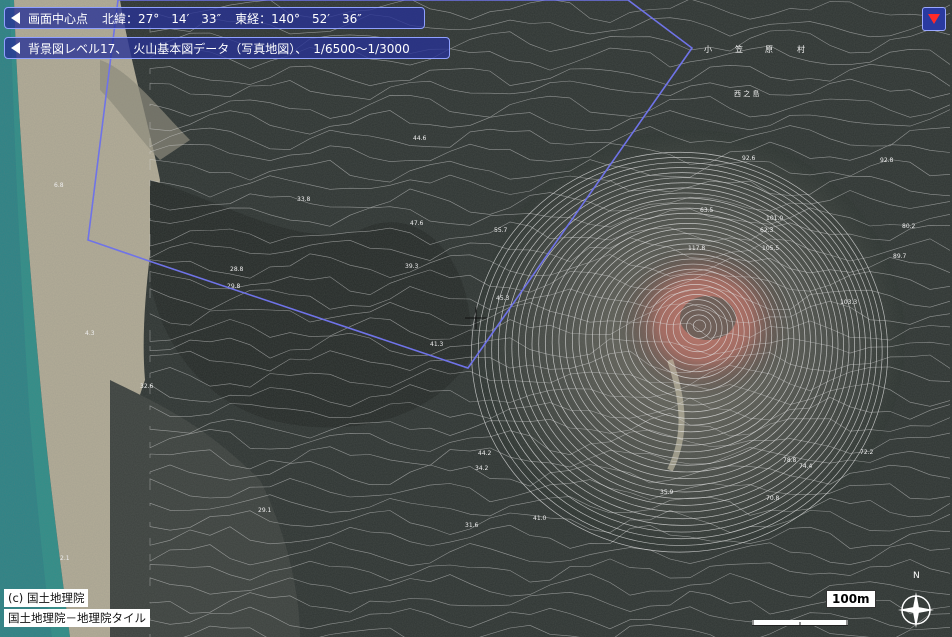 The height and width of the screenshot is (637, 952). Describe the element at coordinates (316, 18) in the screenshot. I see `longitude-value: 140° 52′ 36″` at that location.